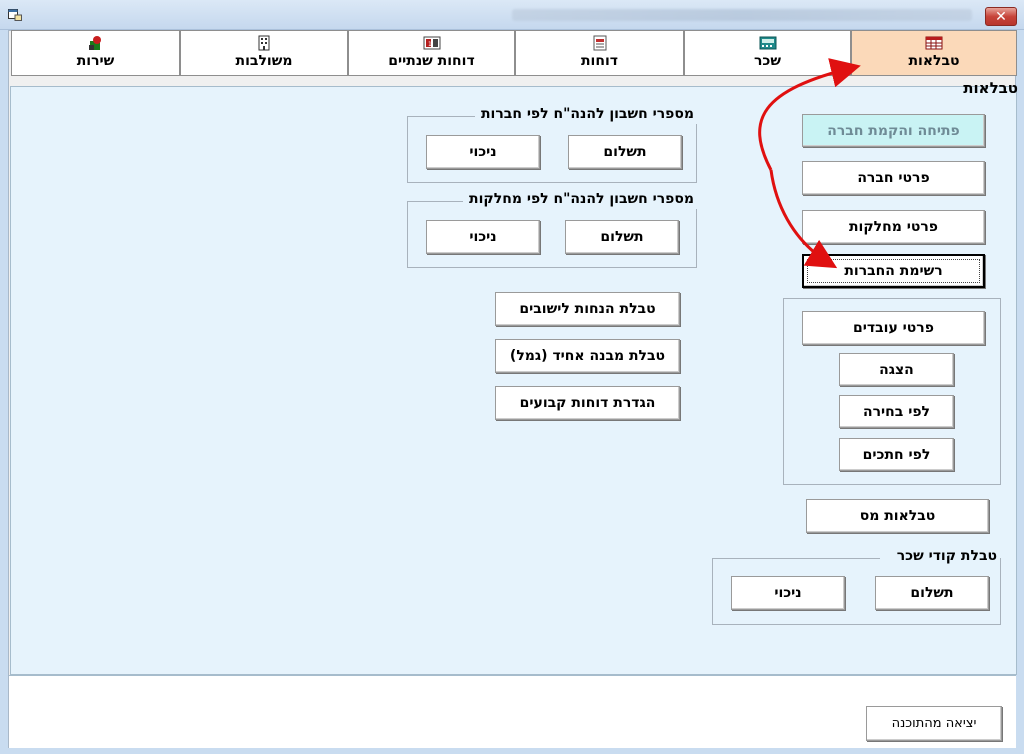  I want to click on uniform-structure-button: טבלת מבנה אחיד (גמל), so click(587, 356).